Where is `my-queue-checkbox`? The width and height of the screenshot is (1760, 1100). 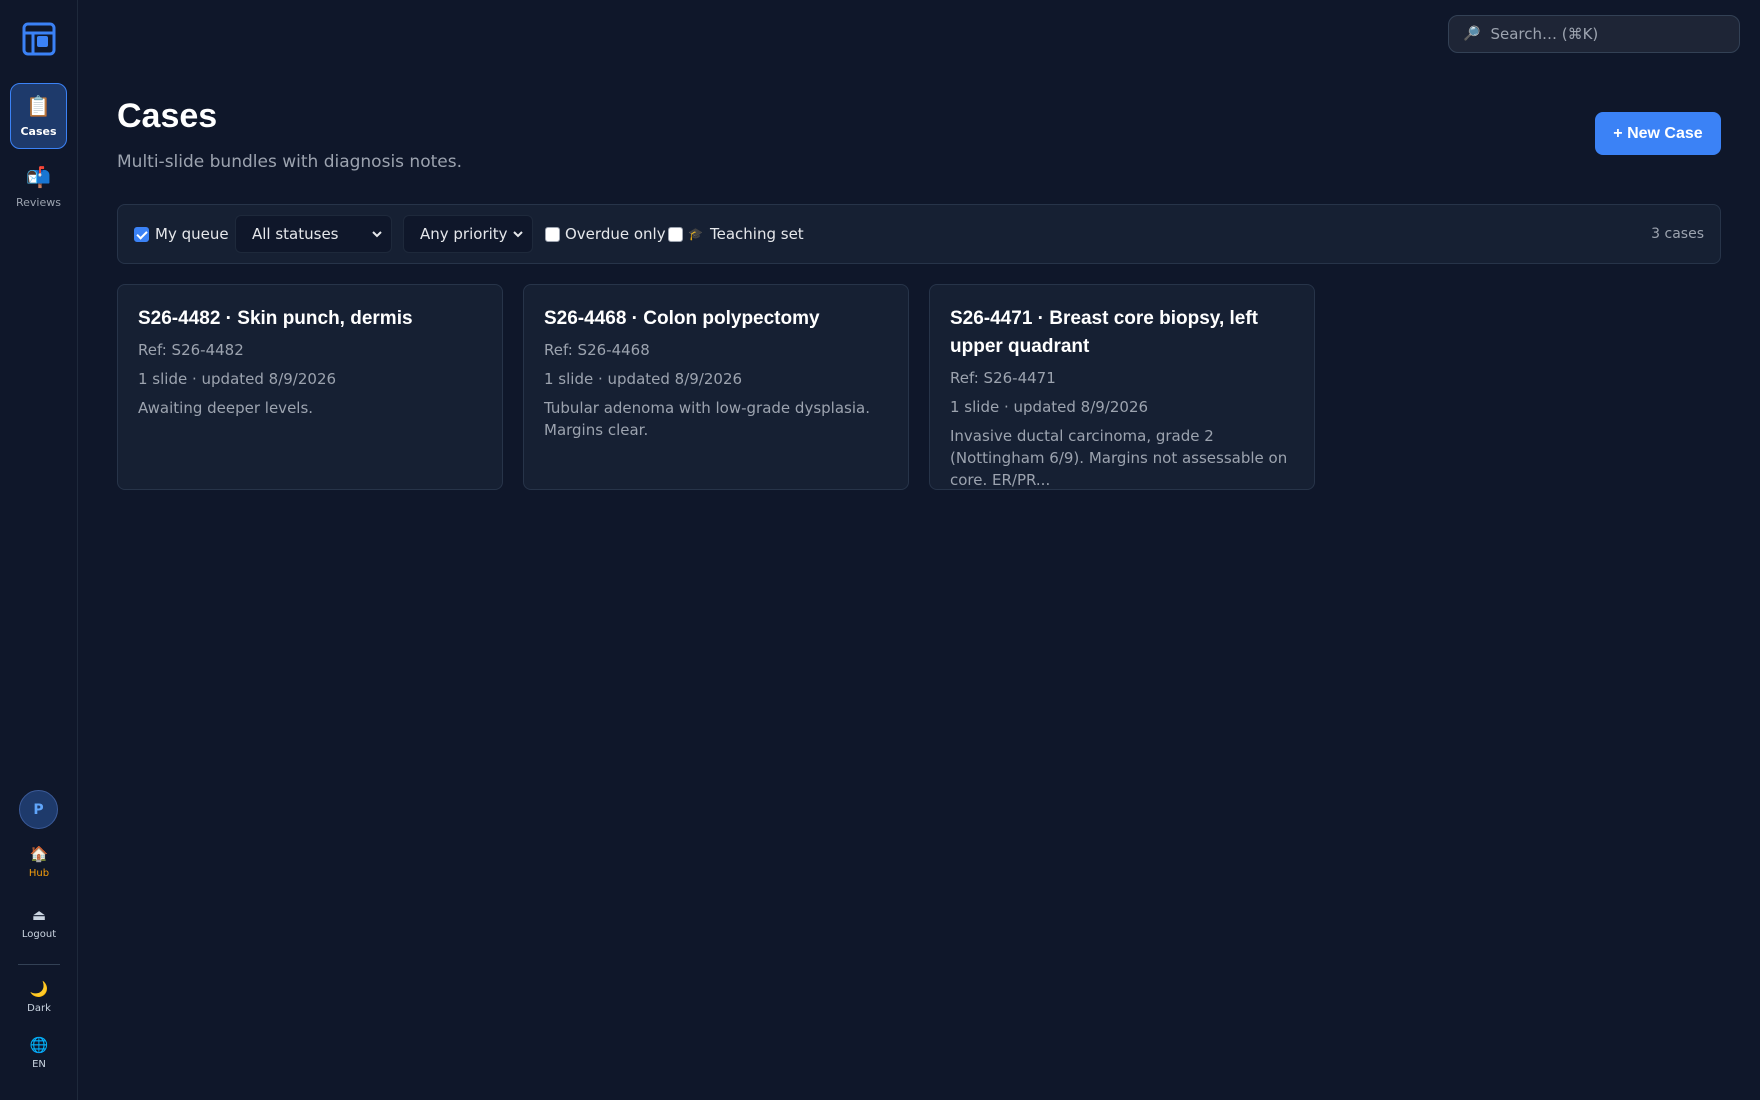 my-queue-checkbox is located at coordinates (141, 234).